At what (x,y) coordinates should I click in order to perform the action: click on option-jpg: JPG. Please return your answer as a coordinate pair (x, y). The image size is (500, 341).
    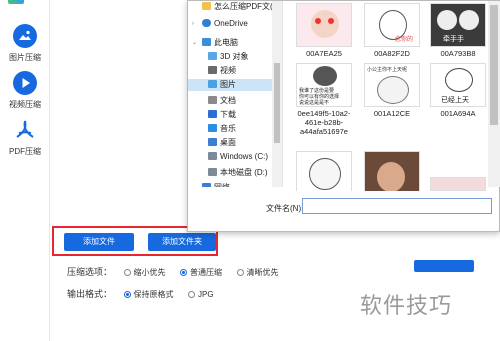
    Looking at the image, I should click on (201, 294).